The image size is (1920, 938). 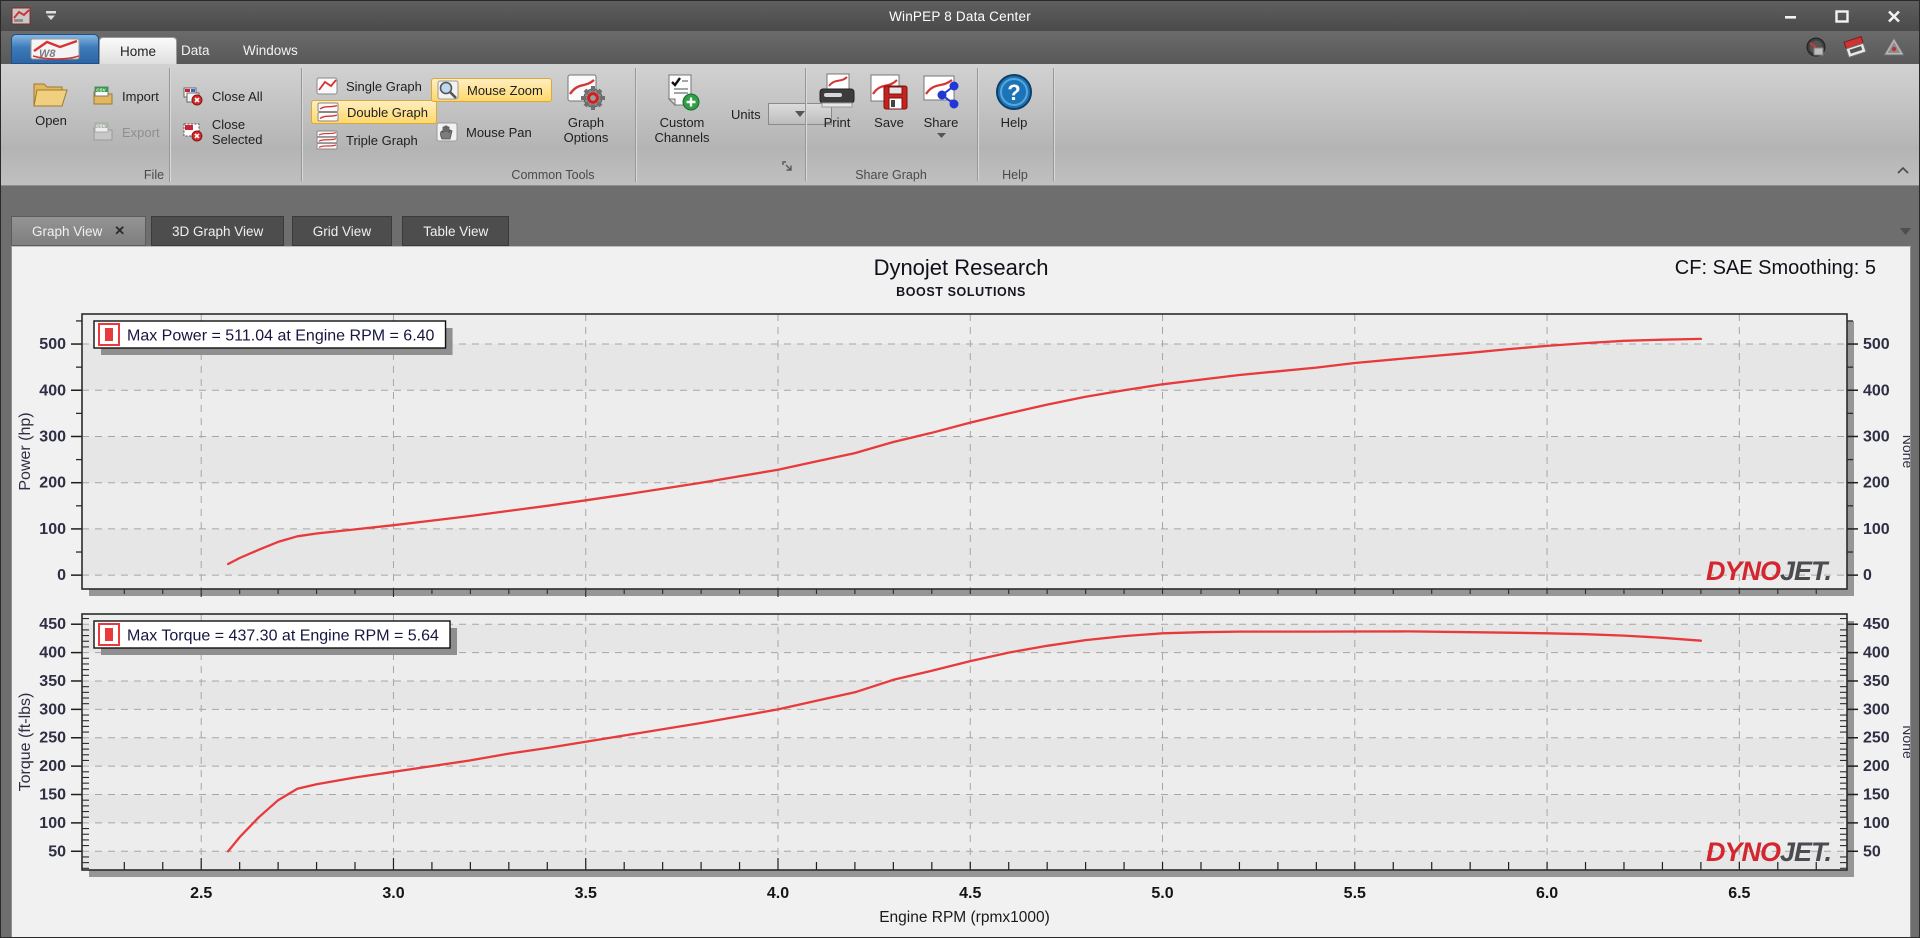 What do you see at coordinates (1894, 16) in the screenshot?
I see `close-button` at bounding box center [1894, 16].